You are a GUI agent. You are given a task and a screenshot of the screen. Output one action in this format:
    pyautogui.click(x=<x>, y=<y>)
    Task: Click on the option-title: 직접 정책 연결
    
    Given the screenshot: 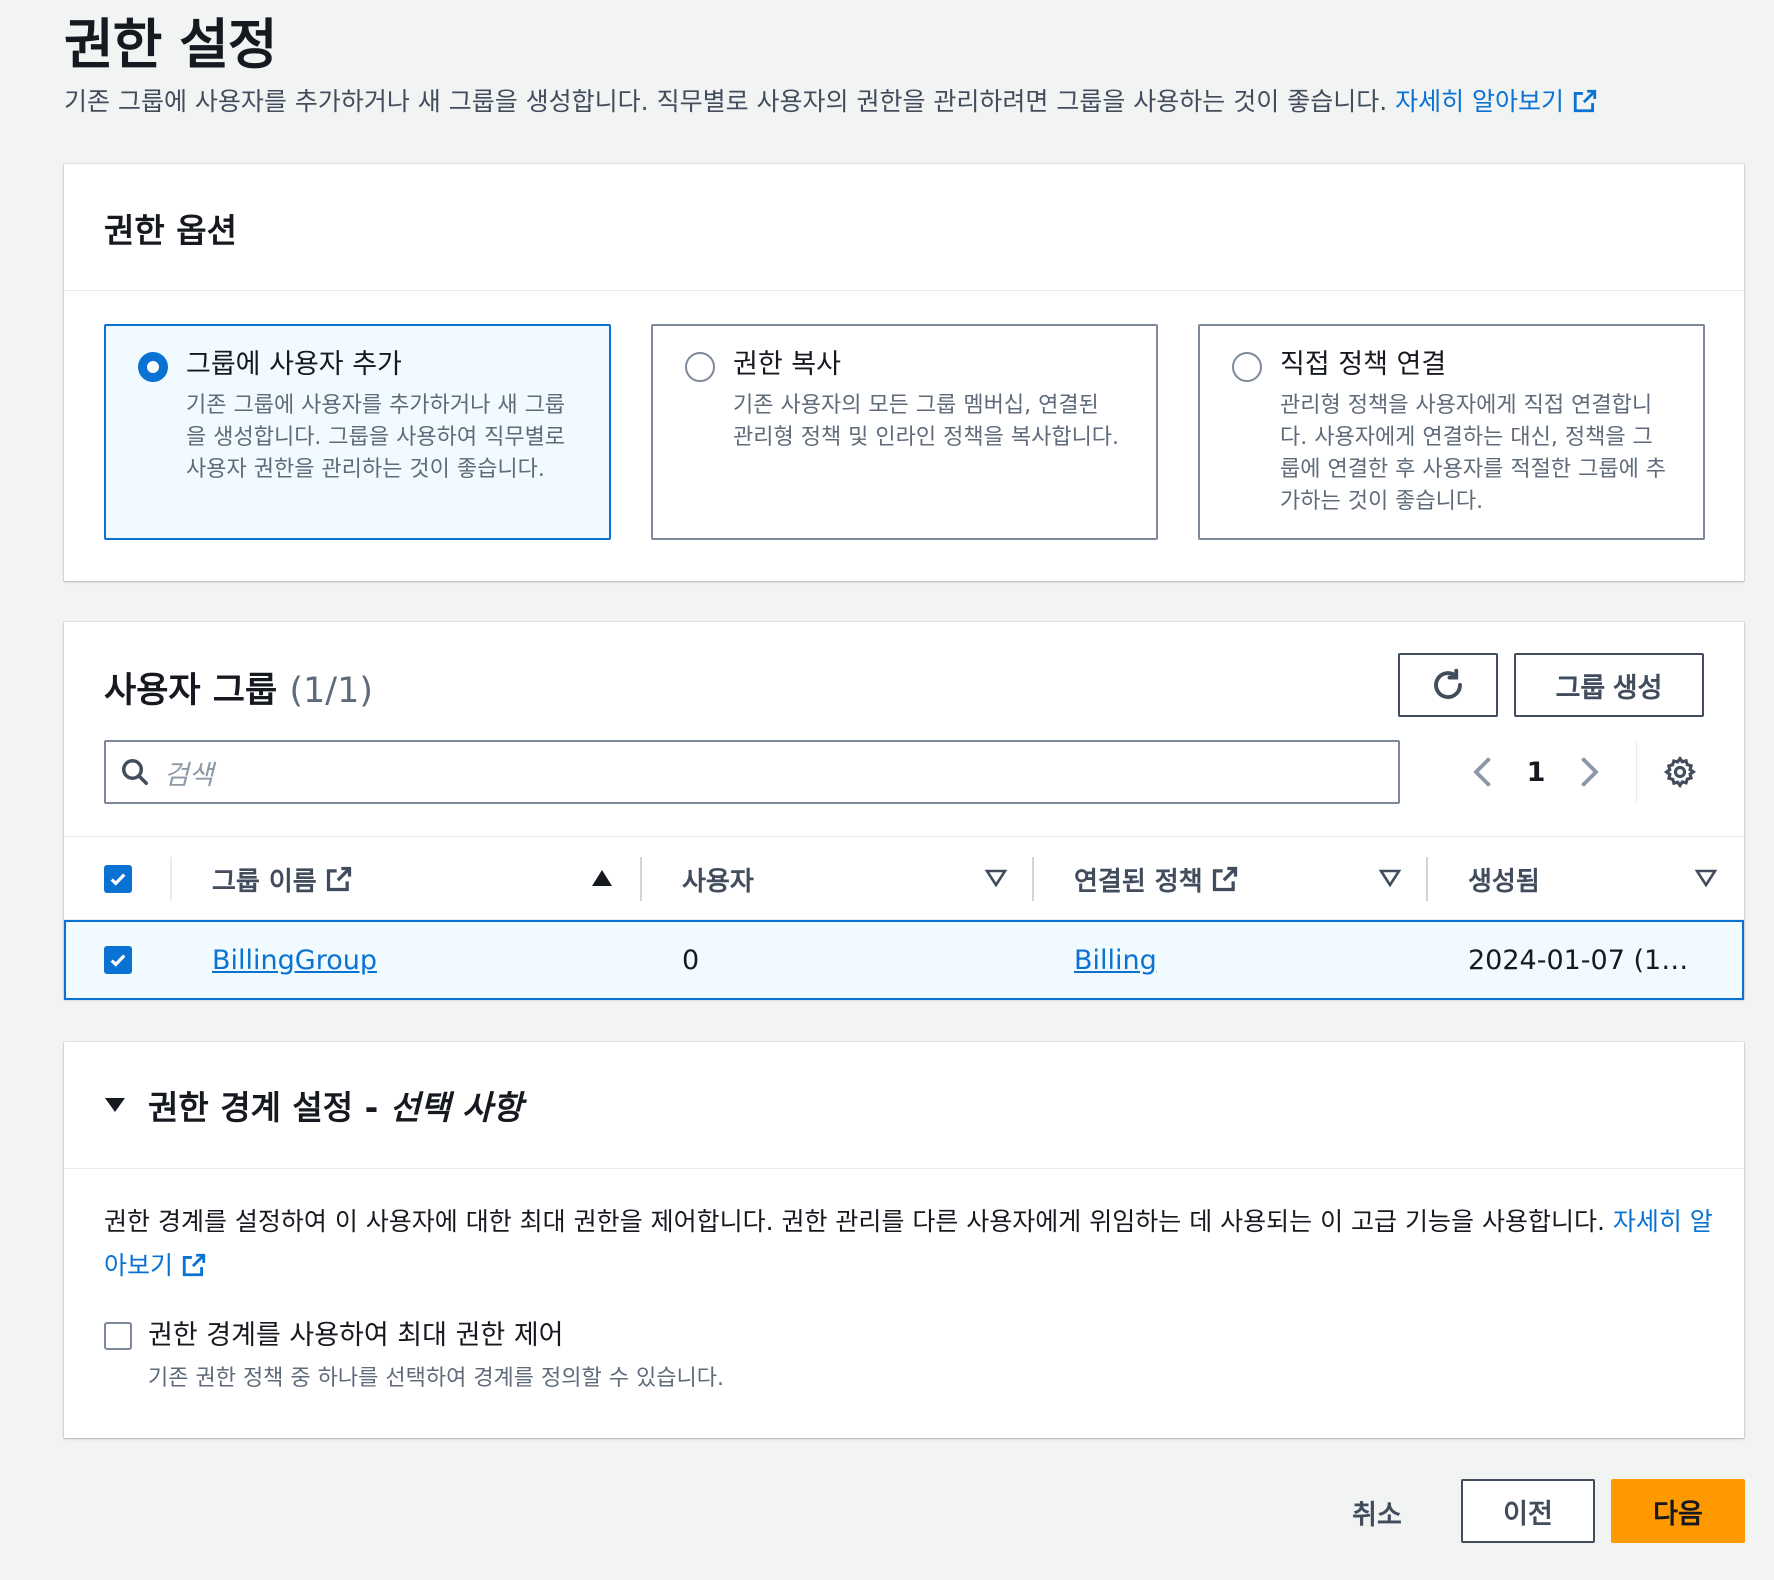 What is the action you would take?
    pyautogui.click(x=1363, y=364)
    